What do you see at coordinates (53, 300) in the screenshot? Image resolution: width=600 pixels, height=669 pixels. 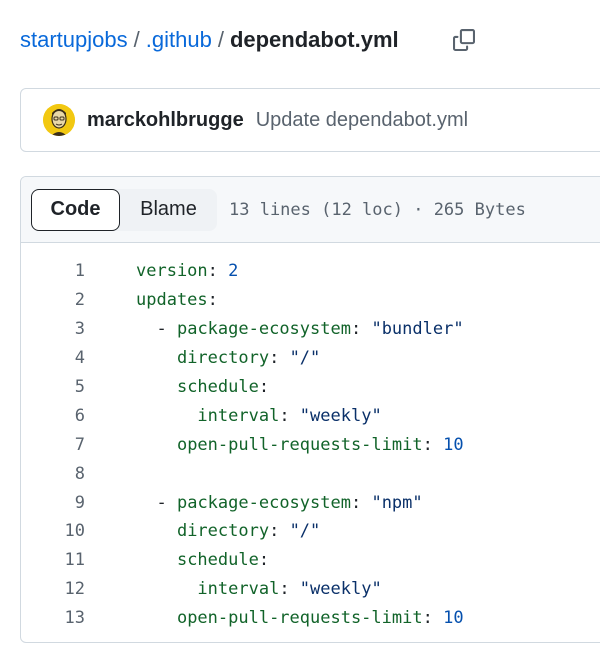 I see `line-number: 2` at bounding box center [53, 300].